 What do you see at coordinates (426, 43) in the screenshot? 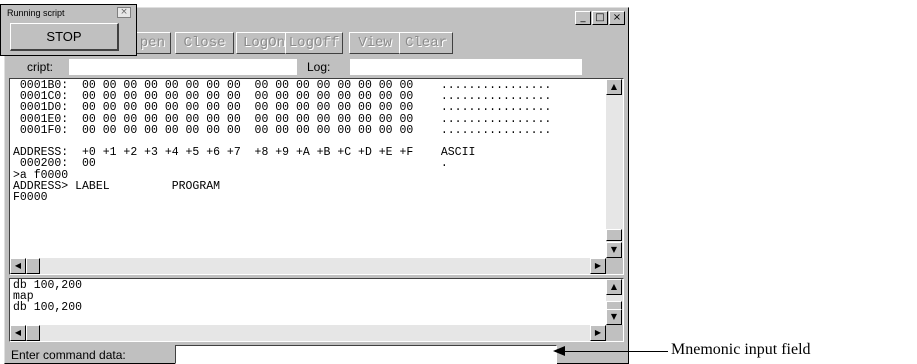
I see `clear-button: Clear` at bounding box center [426, 43].